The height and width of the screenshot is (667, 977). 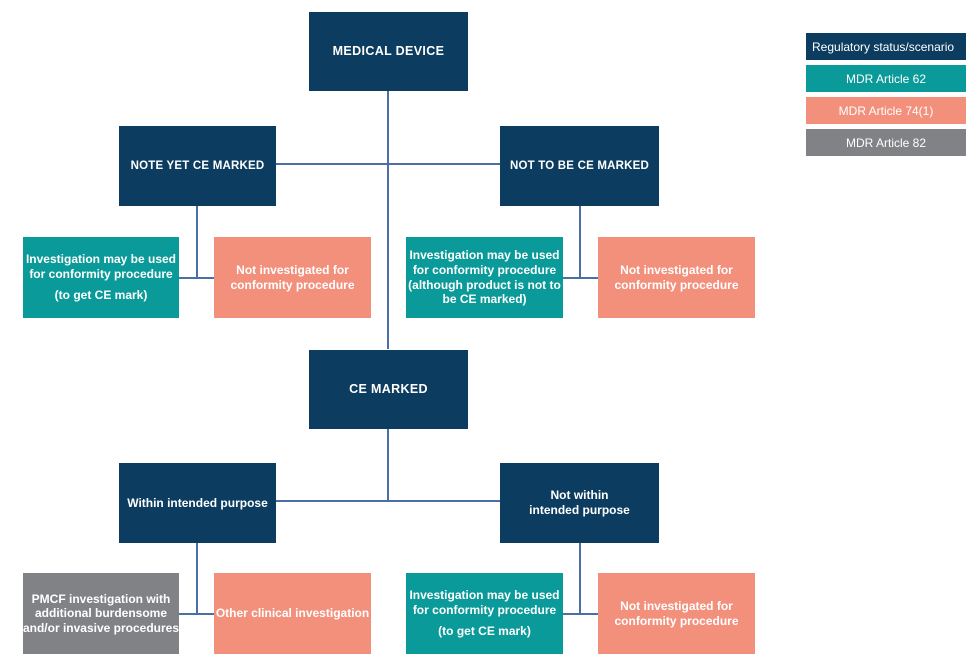 I want to click on legend-item-label: MDR Article 82, so click(x=886, y=142).